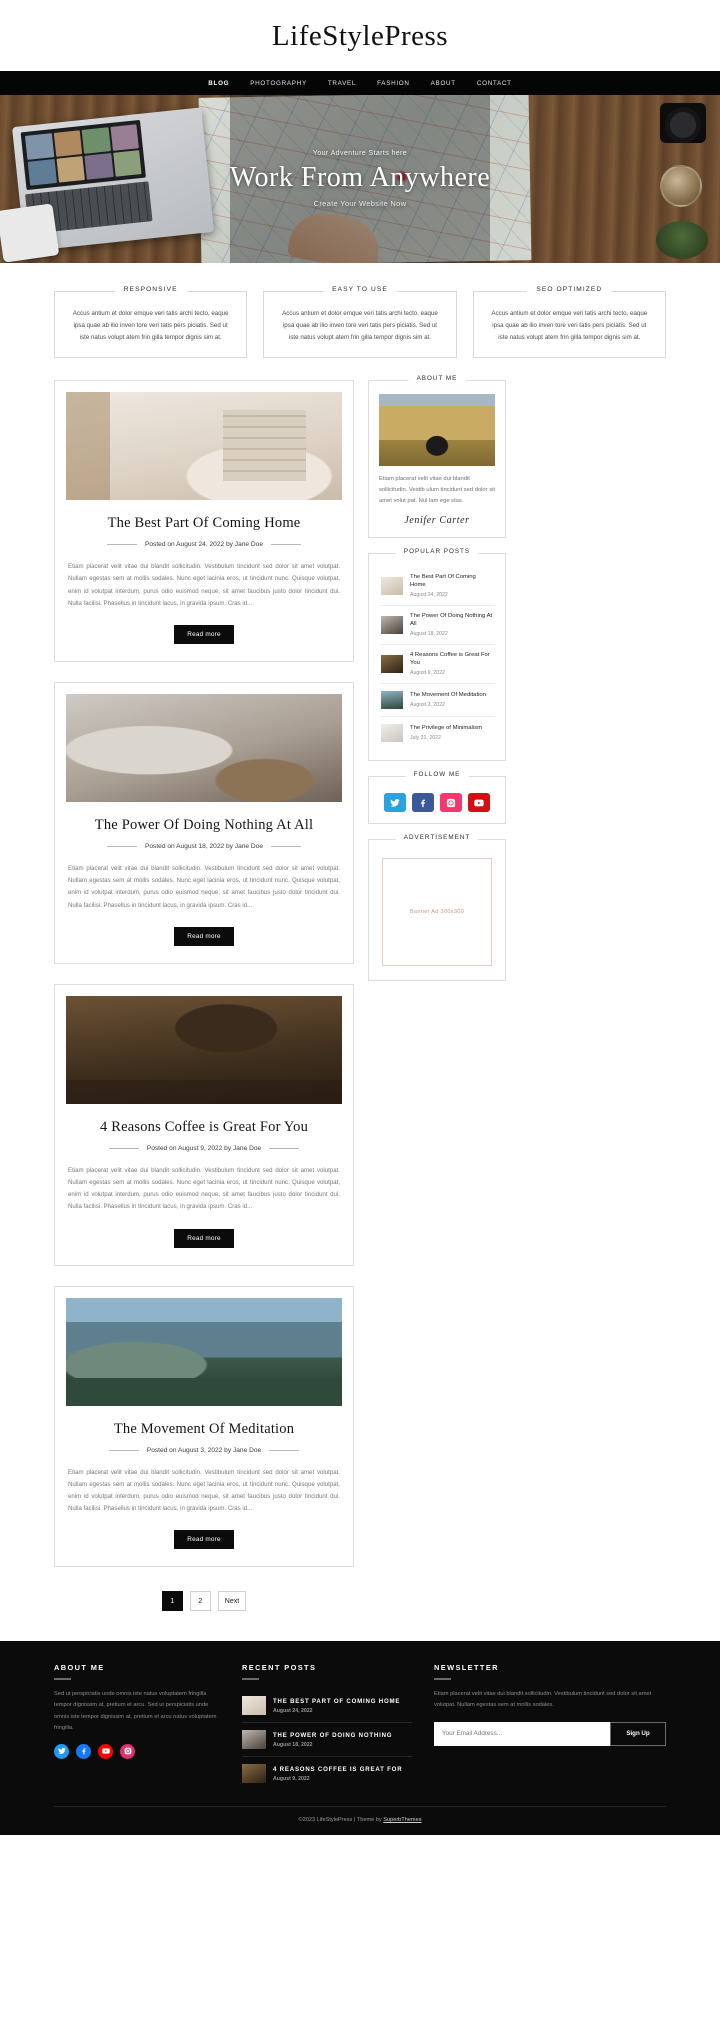 This screenshot has width=720, height=2029. I want to click on hero-cta-link: Create Your Website Now, so click(360, 203).